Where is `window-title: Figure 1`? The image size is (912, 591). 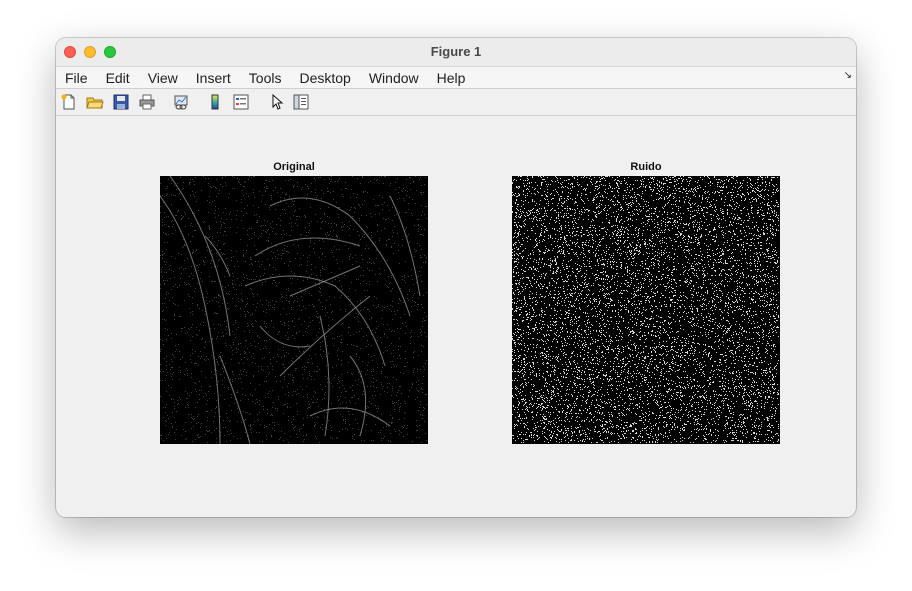
window-title: Figure 1 is located at coordinates (456, 51).